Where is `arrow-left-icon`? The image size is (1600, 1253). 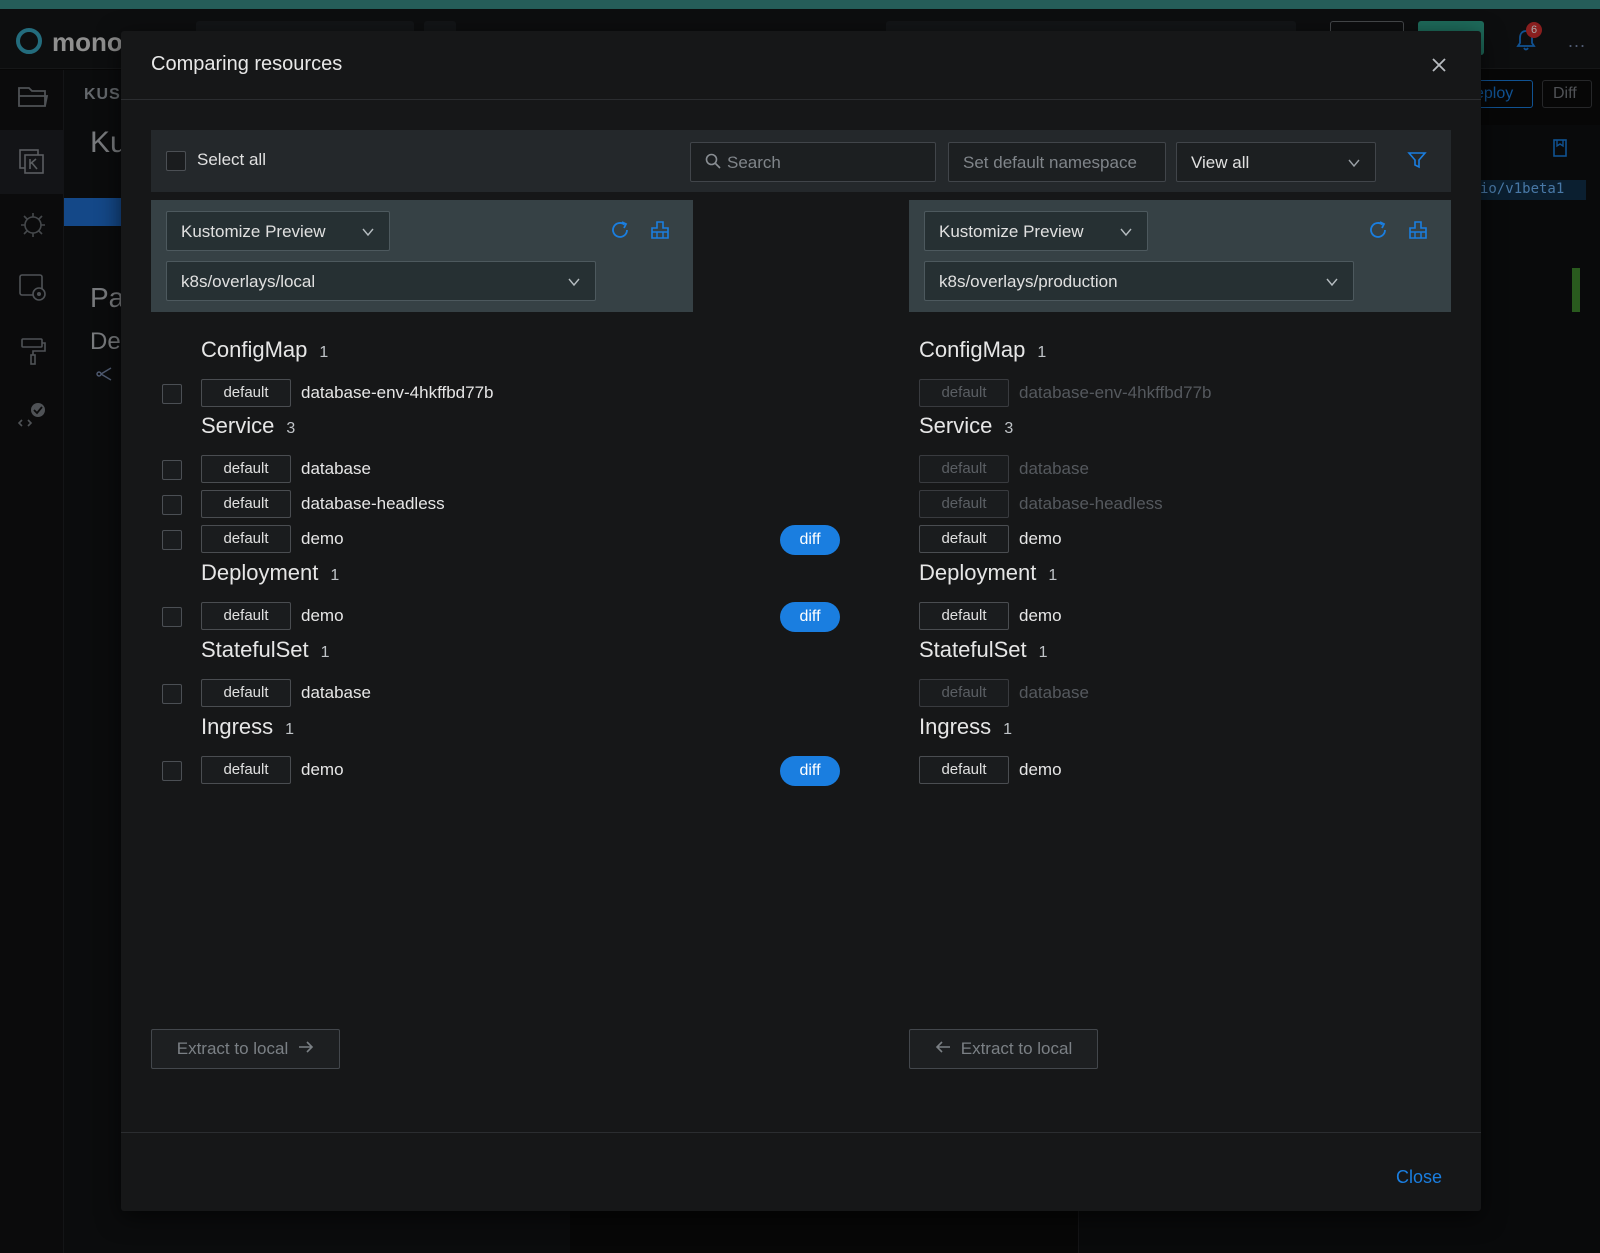 arrow-left-icon is located at coordinates (943, 1049).